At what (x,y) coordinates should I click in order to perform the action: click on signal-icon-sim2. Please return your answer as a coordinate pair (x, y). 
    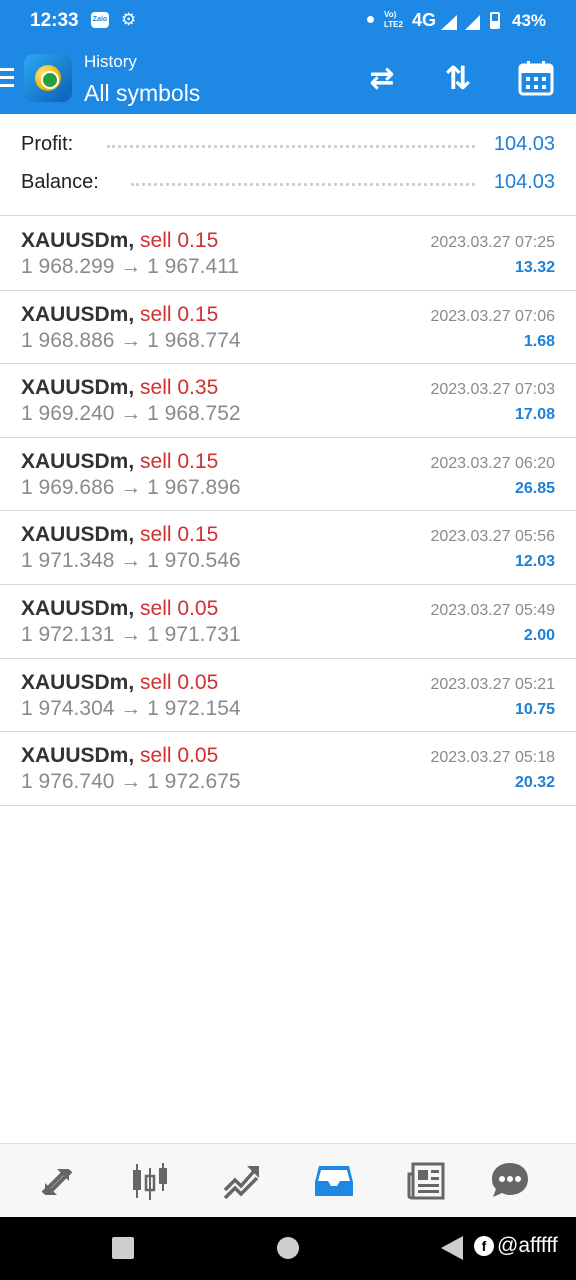
    Looking at the image, I should click on (472, 22).